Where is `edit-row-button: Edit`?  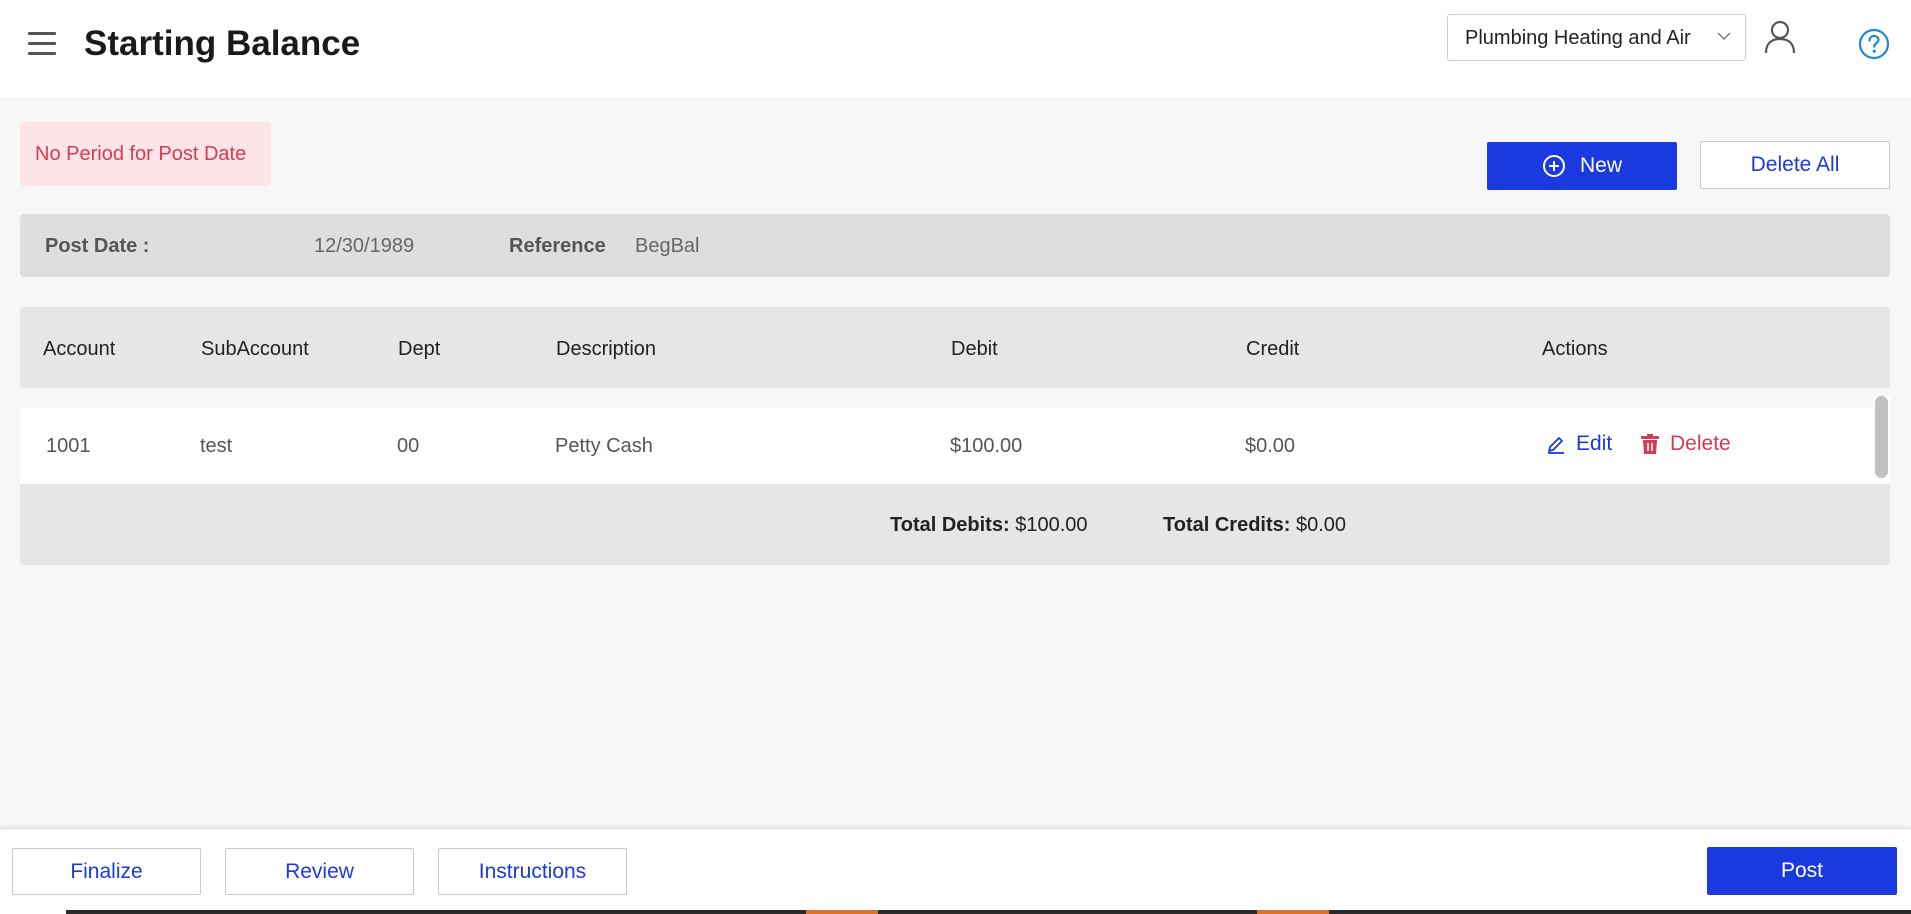 edit-row-button: Edit is located at coordinates (1579, 444).